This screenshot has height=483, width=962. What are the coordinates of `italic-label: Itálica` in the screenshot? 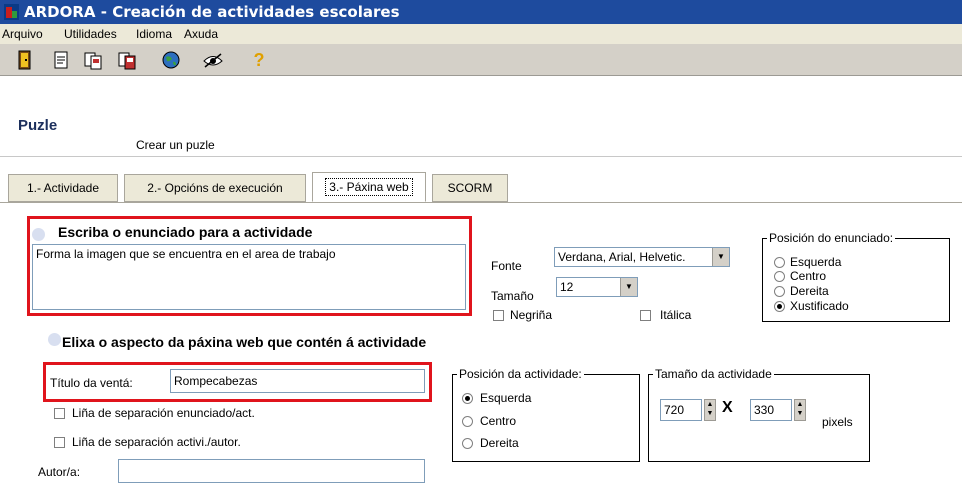 It's located at (676, 315).